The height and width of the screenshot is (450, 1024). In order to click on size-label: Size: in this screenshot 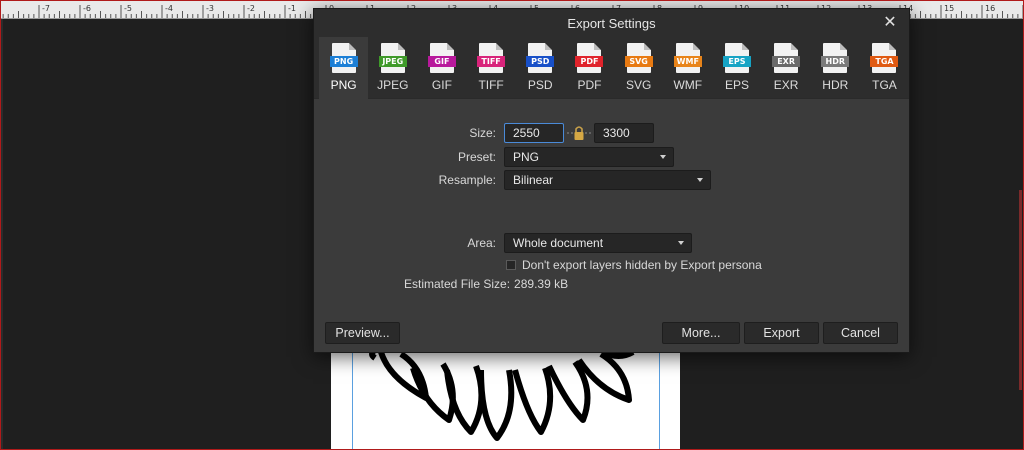, I will do `click(482, 133)`.